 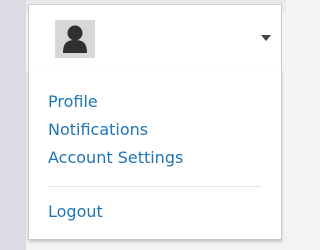 What do you see at coordinates (13, 125) in the screenshot?
I see `left-sidebar-strip` at bounding box center [13, 125].